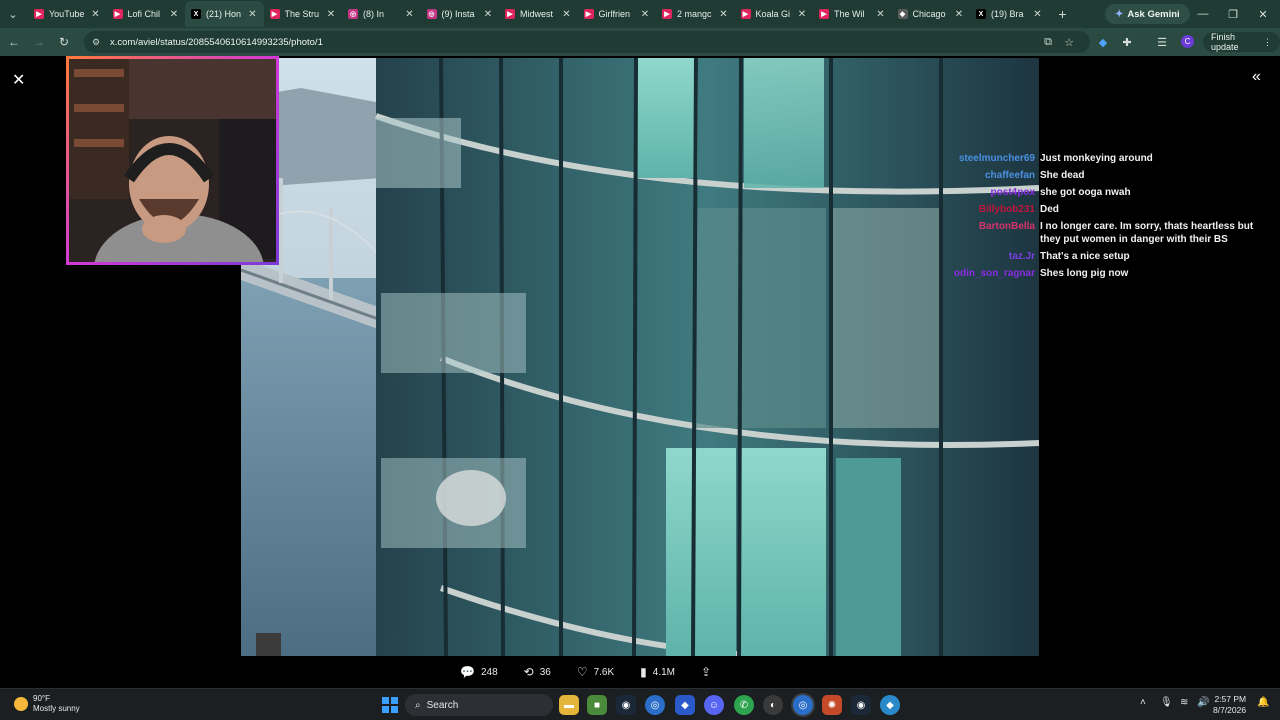  Describe the element at coordinates (1267, 42) in the screenshot. I see `more-menu-icon: ⋮` at that location.